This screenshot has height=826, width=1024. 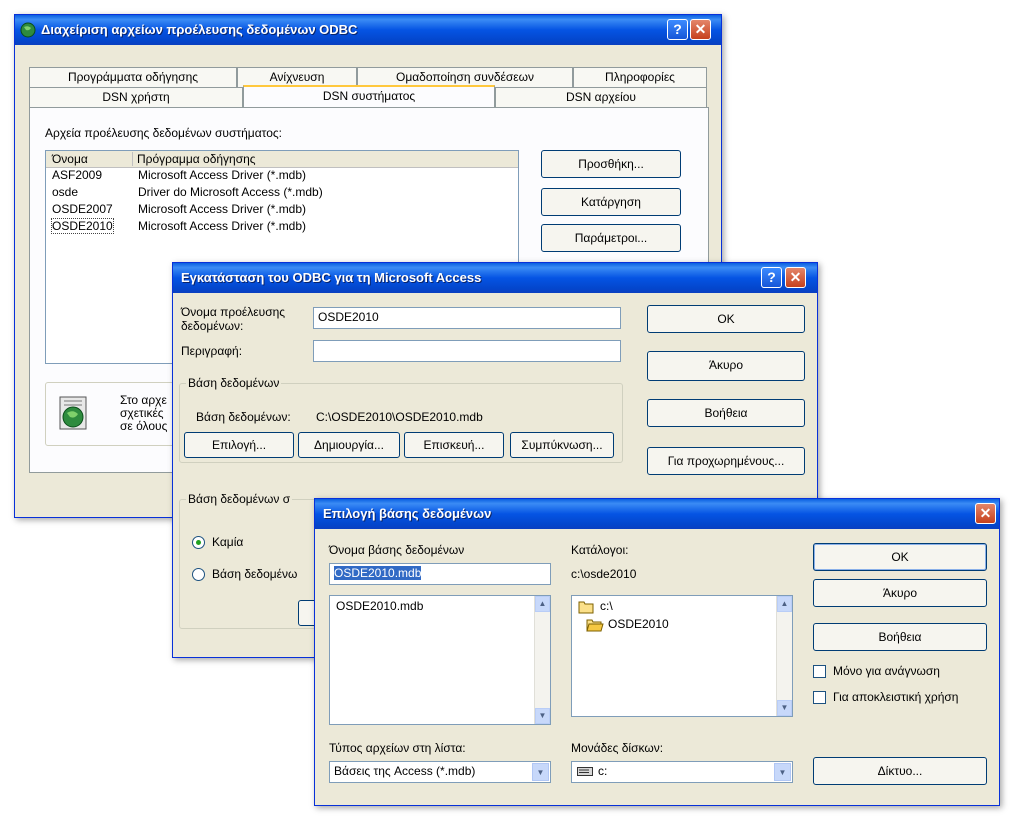 What do you see at coordinates (606, 606) in the screenshot?
I see `dir-item-root: c:\` at bounding box center [606, 606].